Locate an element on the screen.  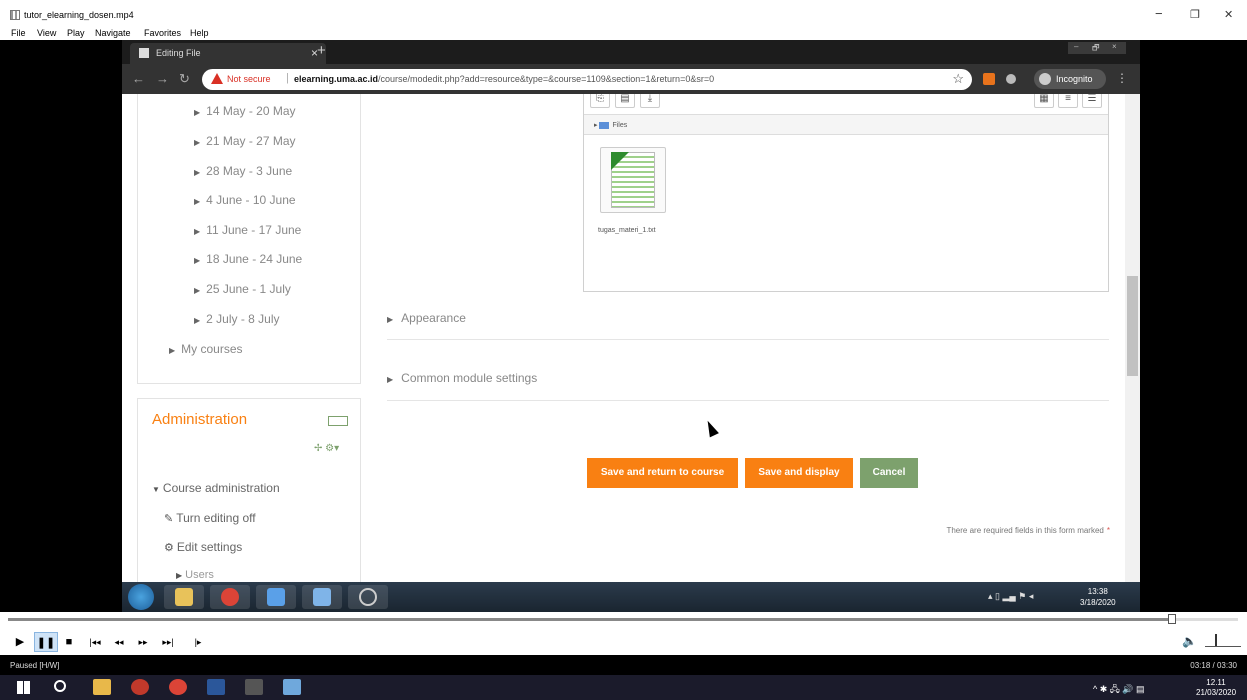
cancel-button: Cancel is located at coordinates (889, 473).